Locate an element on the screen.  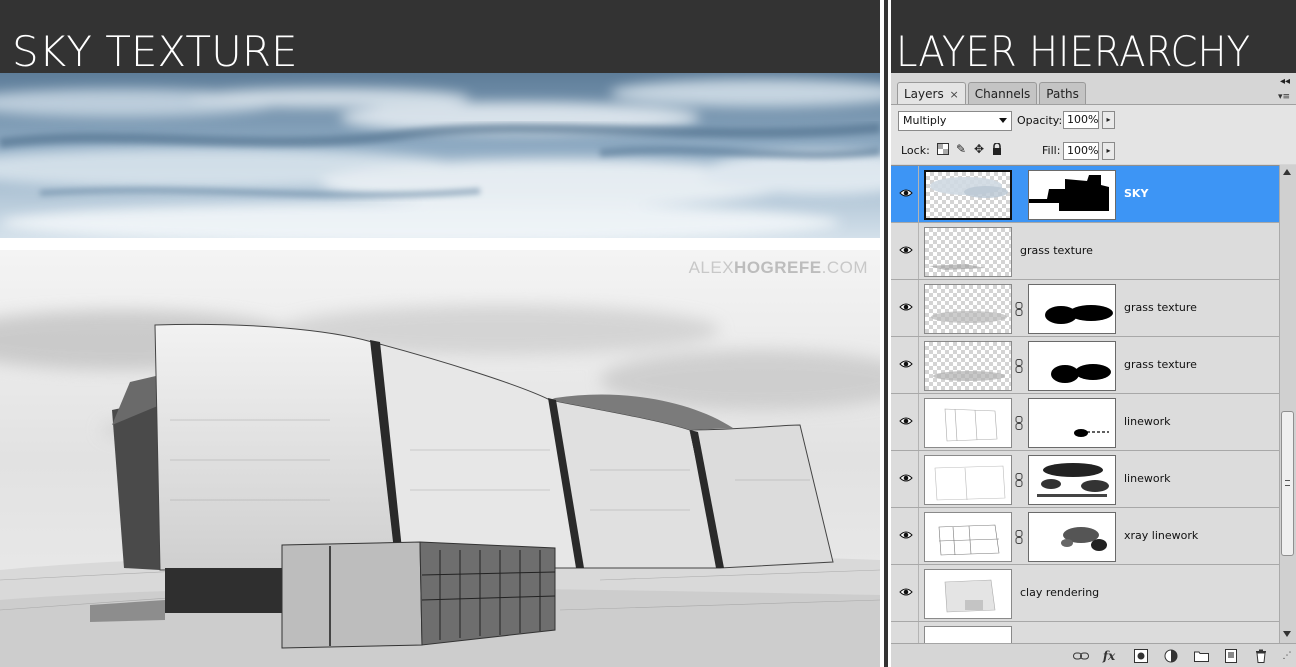
scroll-thumb is located at coordinates (1287, 483).